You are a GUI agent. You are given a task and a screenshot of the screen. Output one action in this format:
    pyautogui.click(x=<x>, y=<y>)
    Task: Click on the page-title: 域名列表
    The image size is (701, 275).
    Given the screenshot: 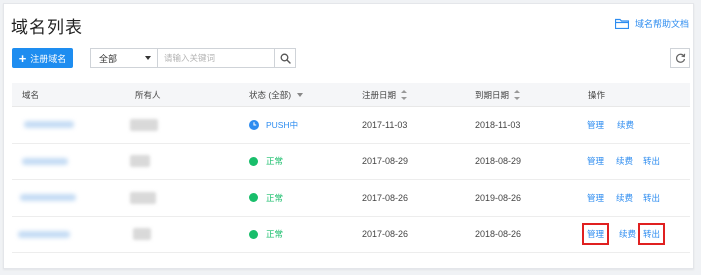 What is the action you would take?
    pyautogui.click(x=47, y=27)
    